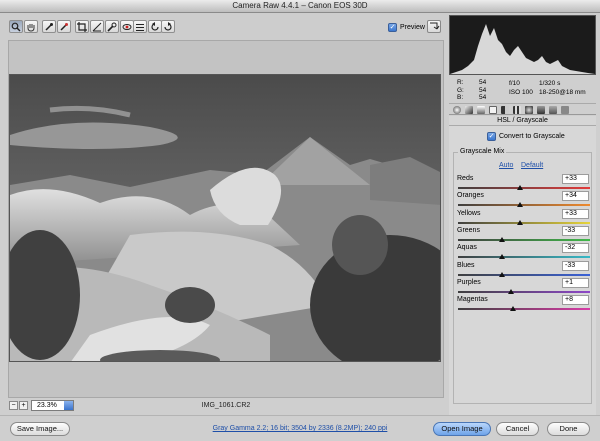  I want to click on preferences-icon, so click(140, 26).